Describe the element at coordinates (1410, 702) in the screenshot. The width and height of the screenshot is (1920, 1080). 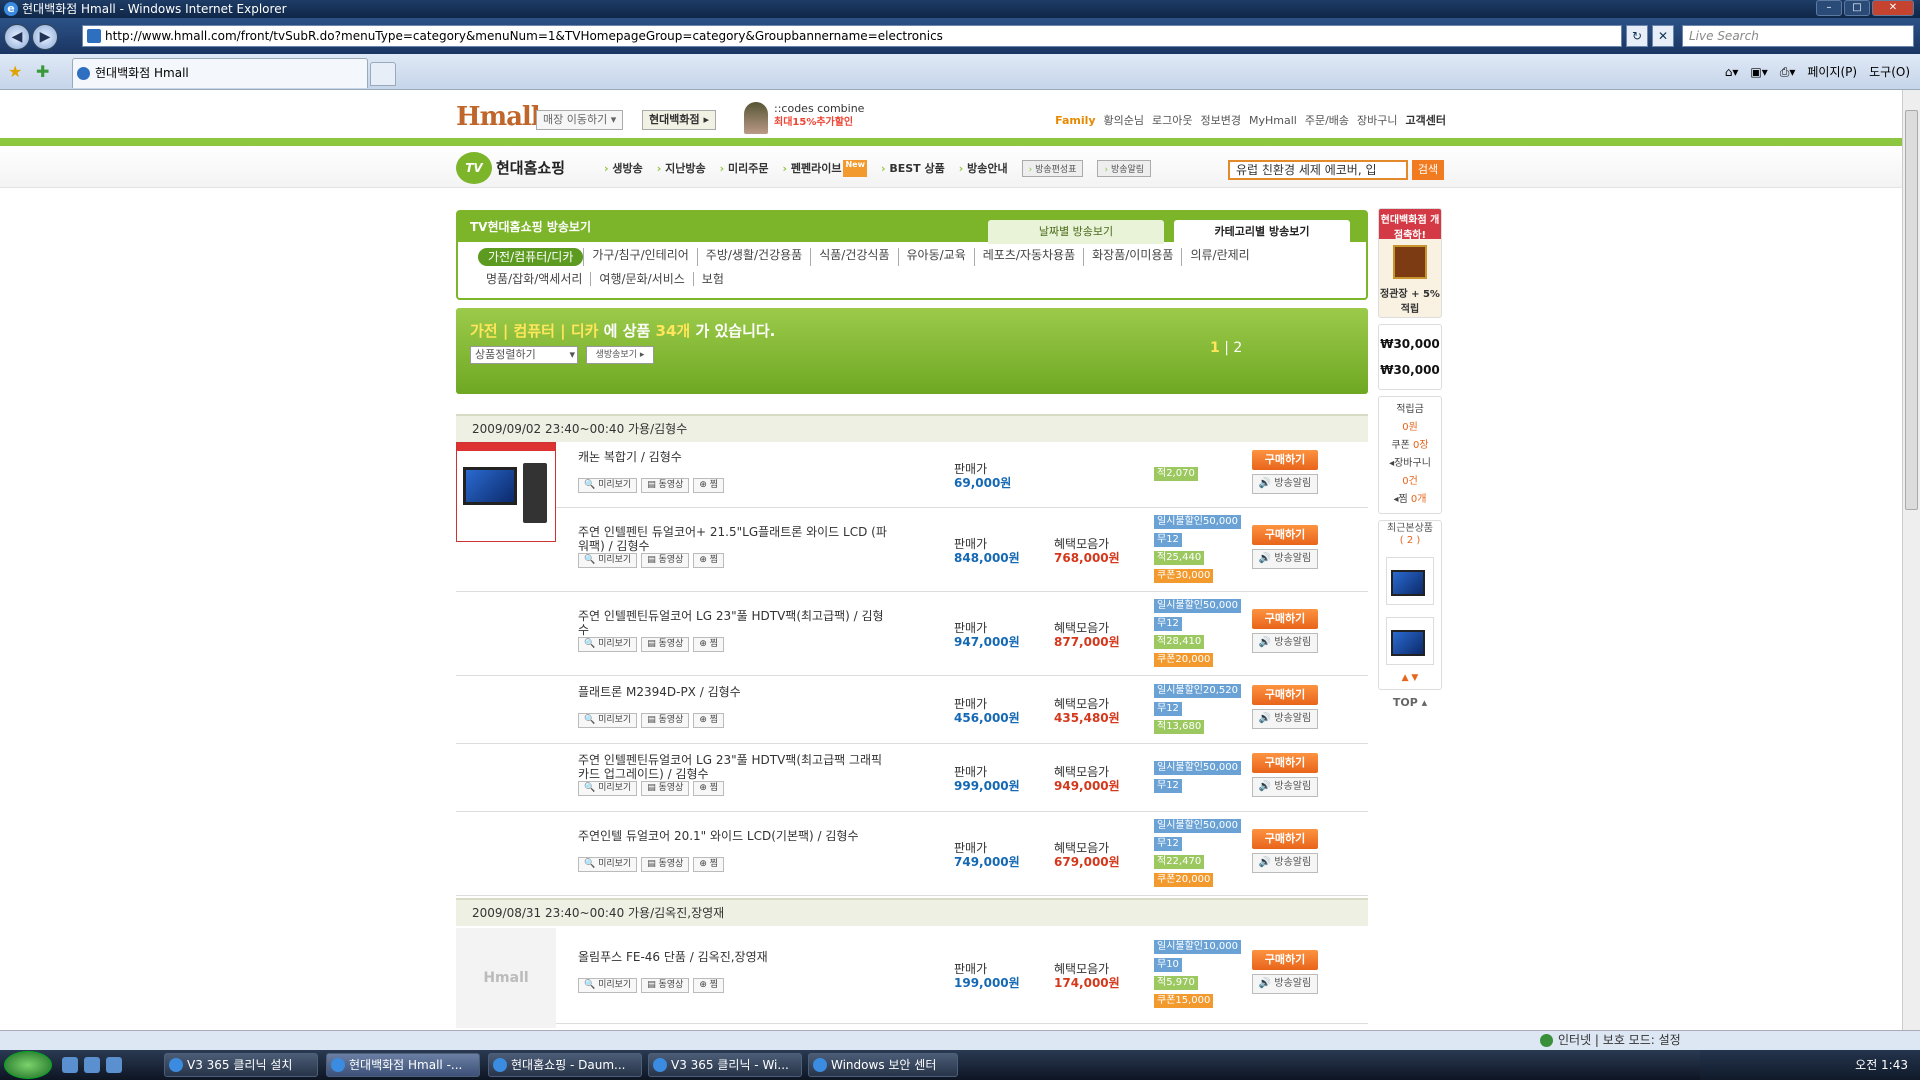
I see `top-button: TOP ▴` at that location.